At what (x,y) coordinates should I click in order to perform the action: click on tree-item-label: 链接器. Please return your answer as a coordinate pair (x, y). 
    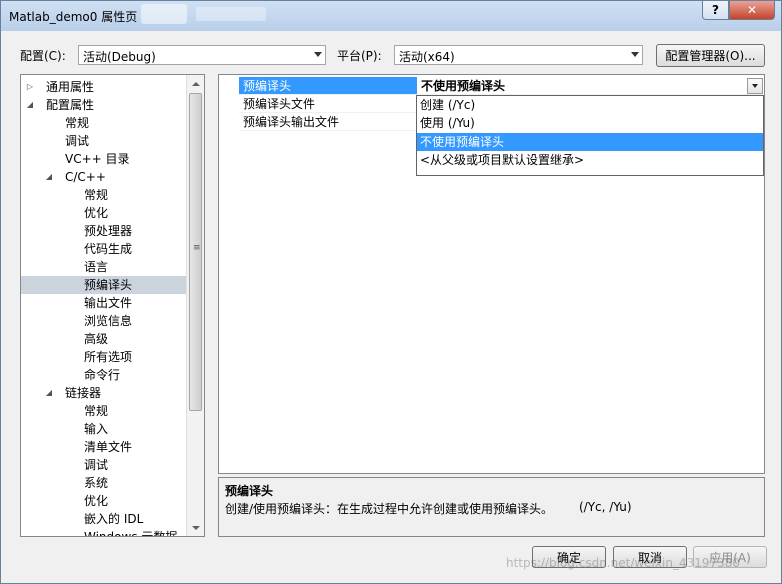
    Looking at the image, I should click on (83, 393).